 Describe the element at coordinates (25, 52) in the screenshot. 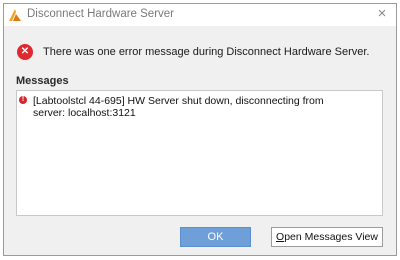

I see `error-icon: ✕` at that location.